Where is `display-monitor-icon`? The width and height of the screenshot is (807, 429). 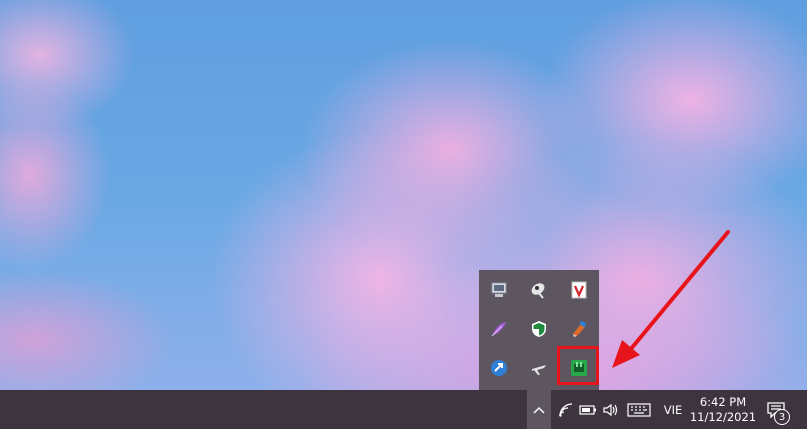
display-monitor-icon is located at coordinates (499, 290).